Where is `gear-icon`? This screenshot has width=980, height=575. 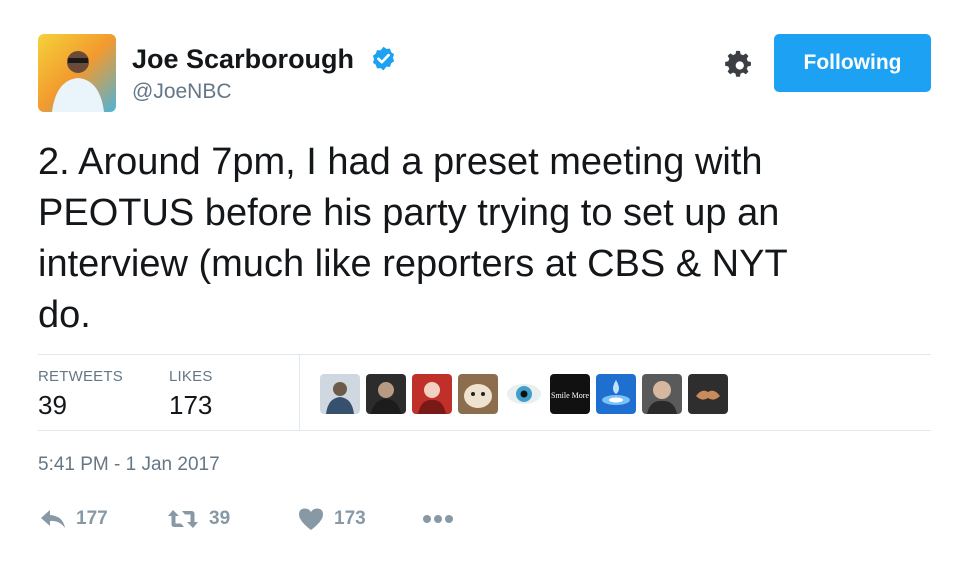 gear-icon is located at coordinates (739, 65).